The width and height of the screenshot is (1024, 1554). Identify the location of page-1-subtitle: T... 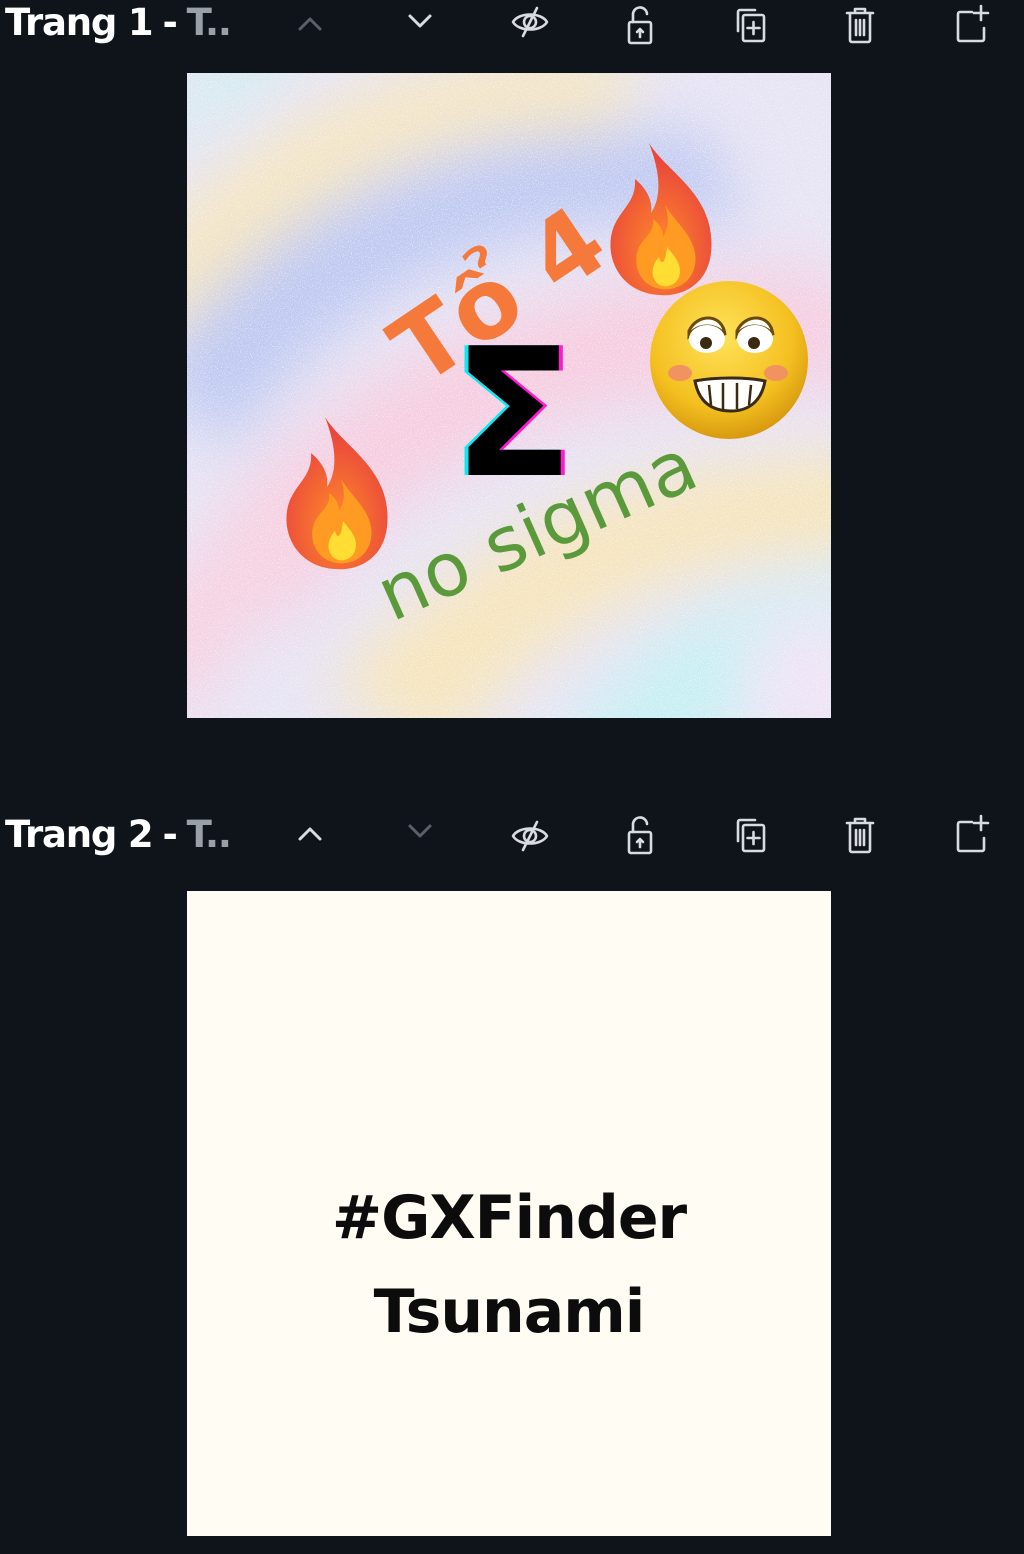
(209, 22).